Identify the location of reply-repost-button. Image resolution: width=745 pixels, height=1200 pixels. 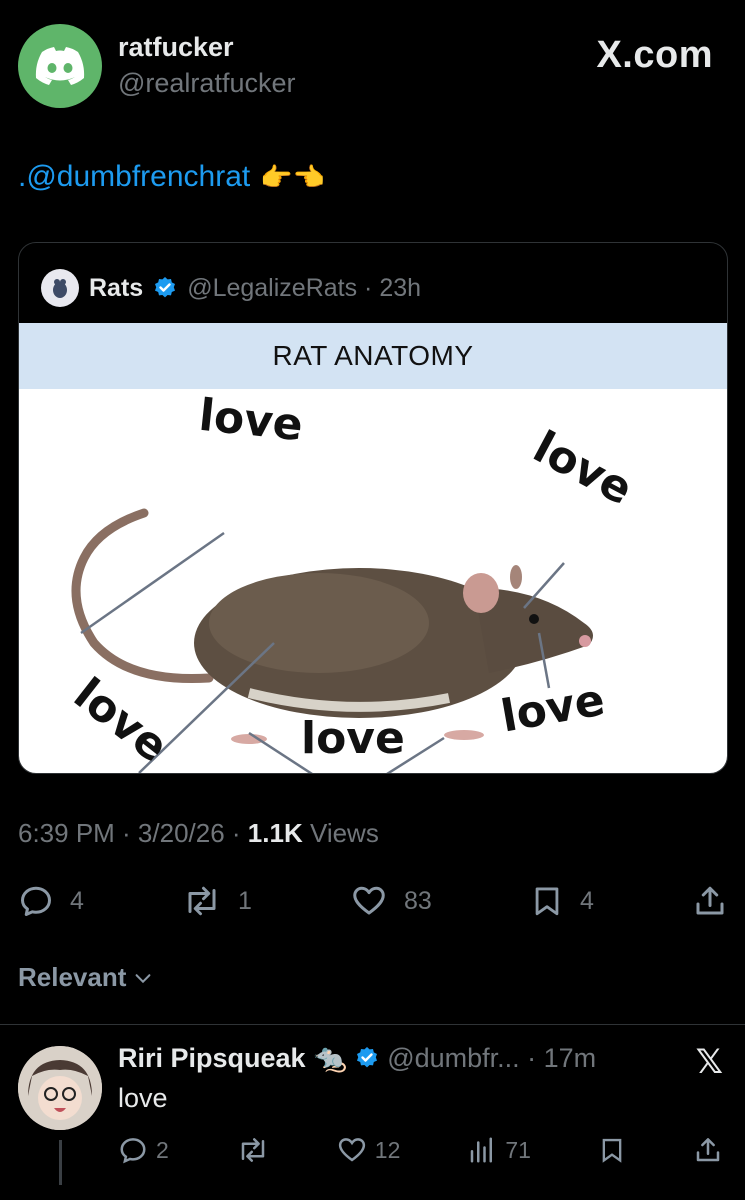
(253, 1150).